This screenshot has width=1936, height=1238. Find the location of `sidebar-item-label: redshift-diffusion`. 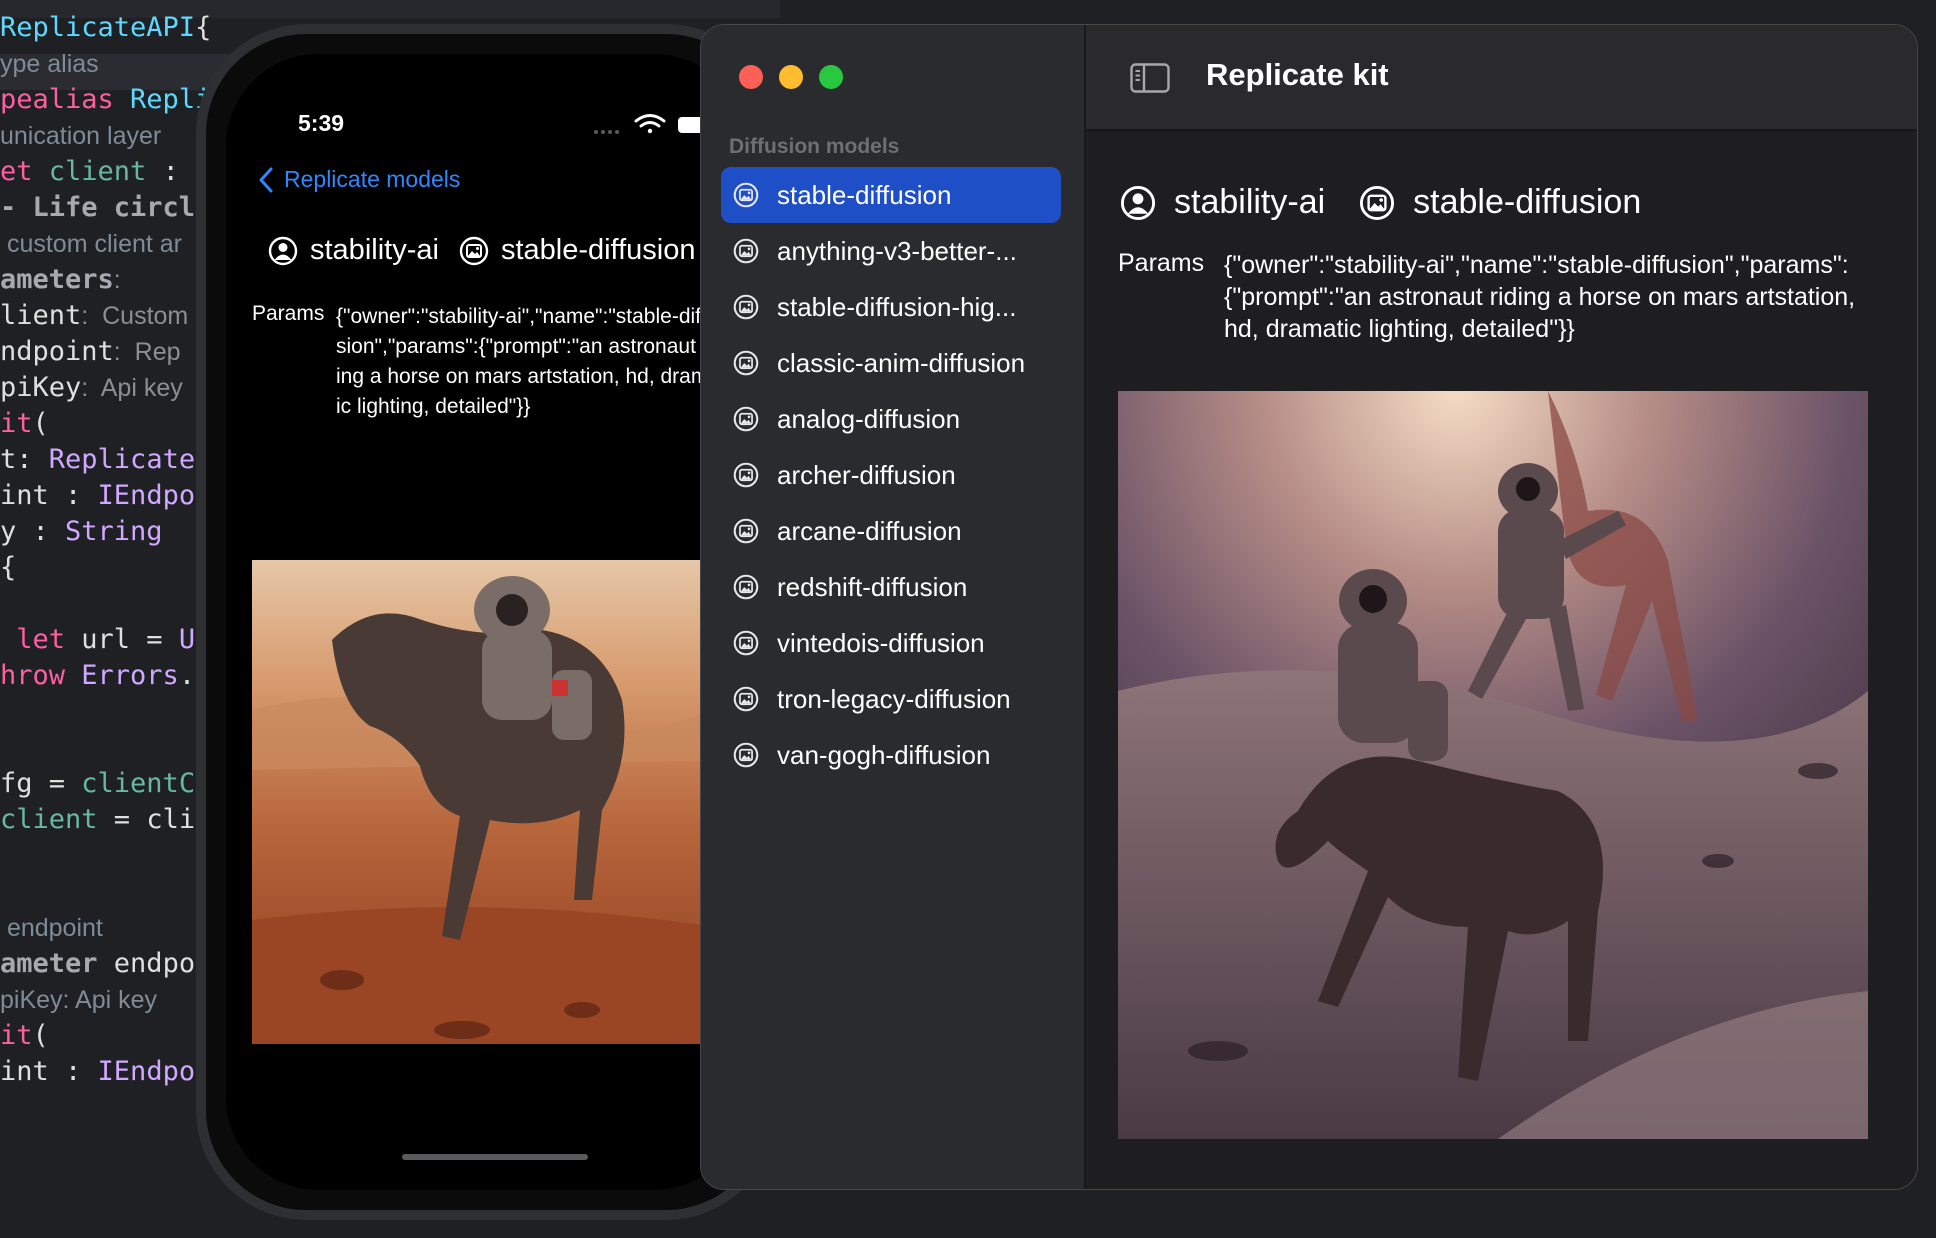

sidebar-item-label: redshift-diffusion is located at coordinates (872, 586).